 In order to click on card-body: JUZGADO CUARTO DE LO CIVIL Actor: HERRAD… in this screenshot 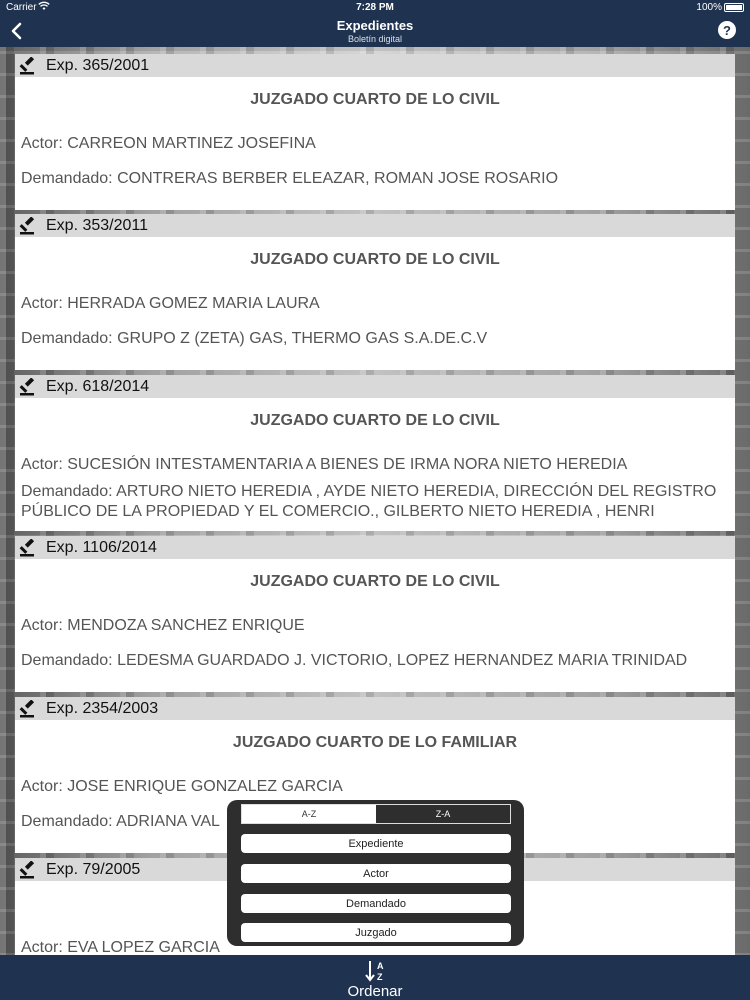, I will do `click(375, 303)`.